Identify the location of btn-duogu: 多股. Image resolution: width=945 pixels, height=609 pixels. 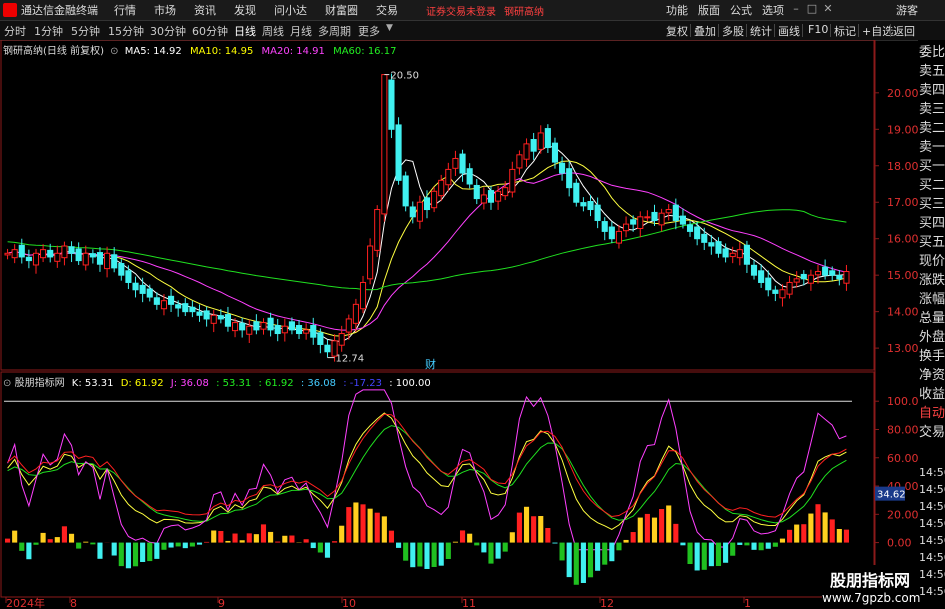
(733, 31).